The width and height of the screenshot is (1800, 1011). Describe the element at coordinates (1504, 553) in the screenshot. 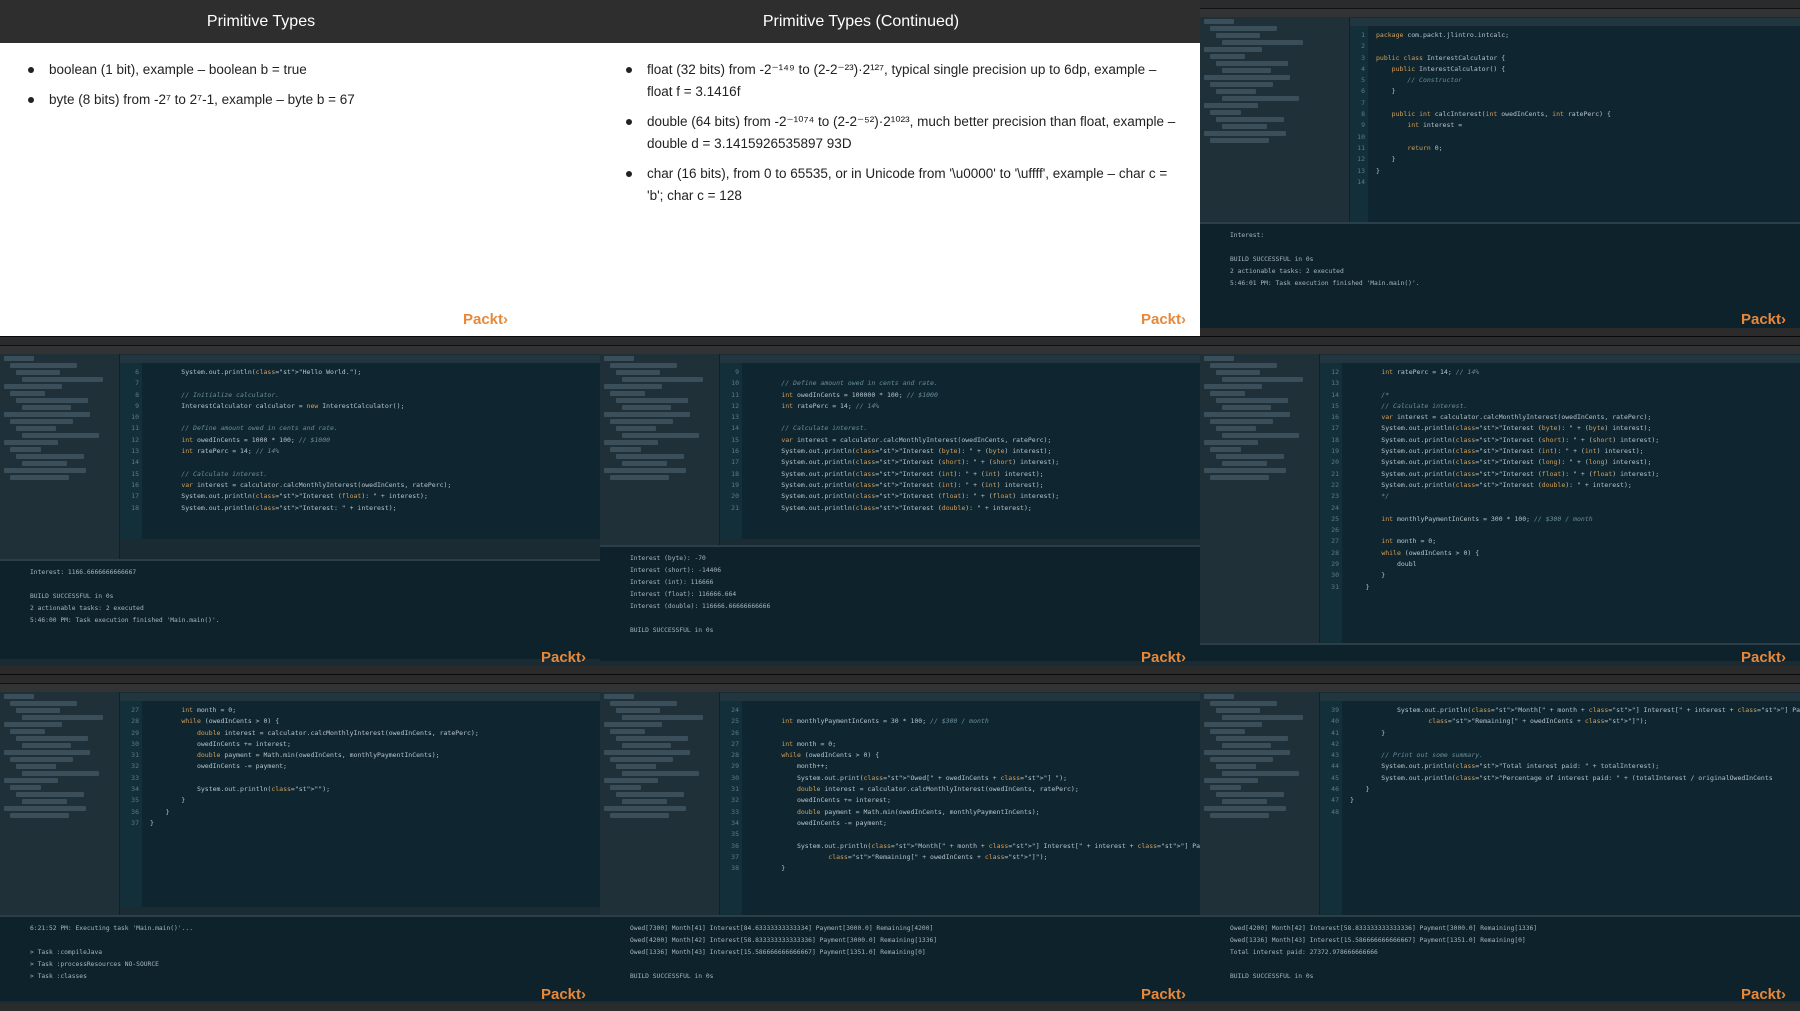

I see `code-line: while (owedInCents > 0) {` at that location.